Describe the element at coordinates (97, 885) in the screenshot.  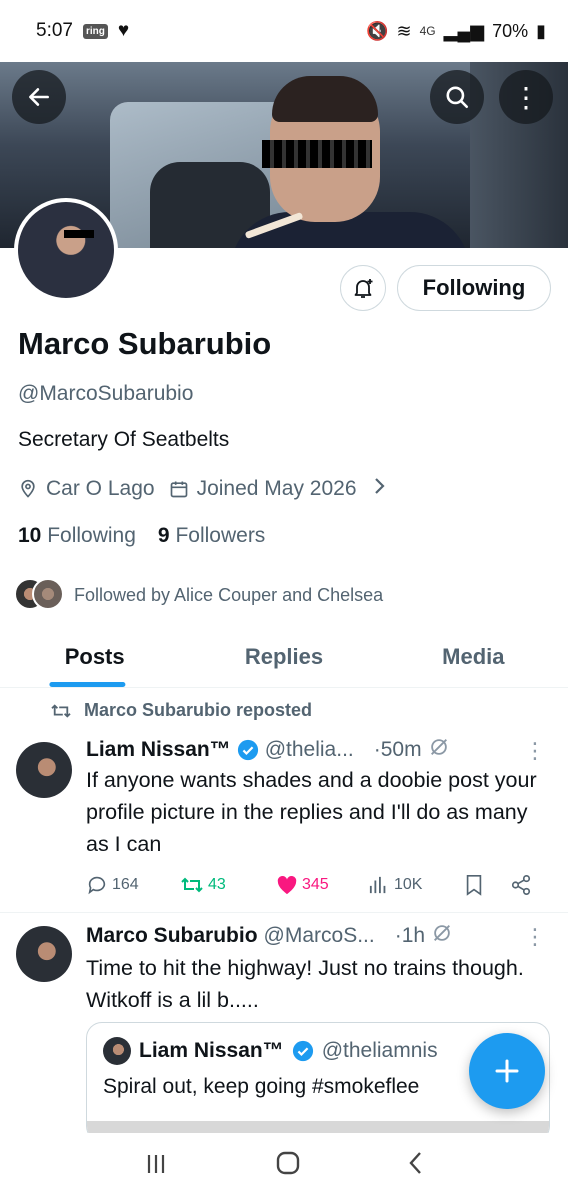
I see `reply-icon` at that location.